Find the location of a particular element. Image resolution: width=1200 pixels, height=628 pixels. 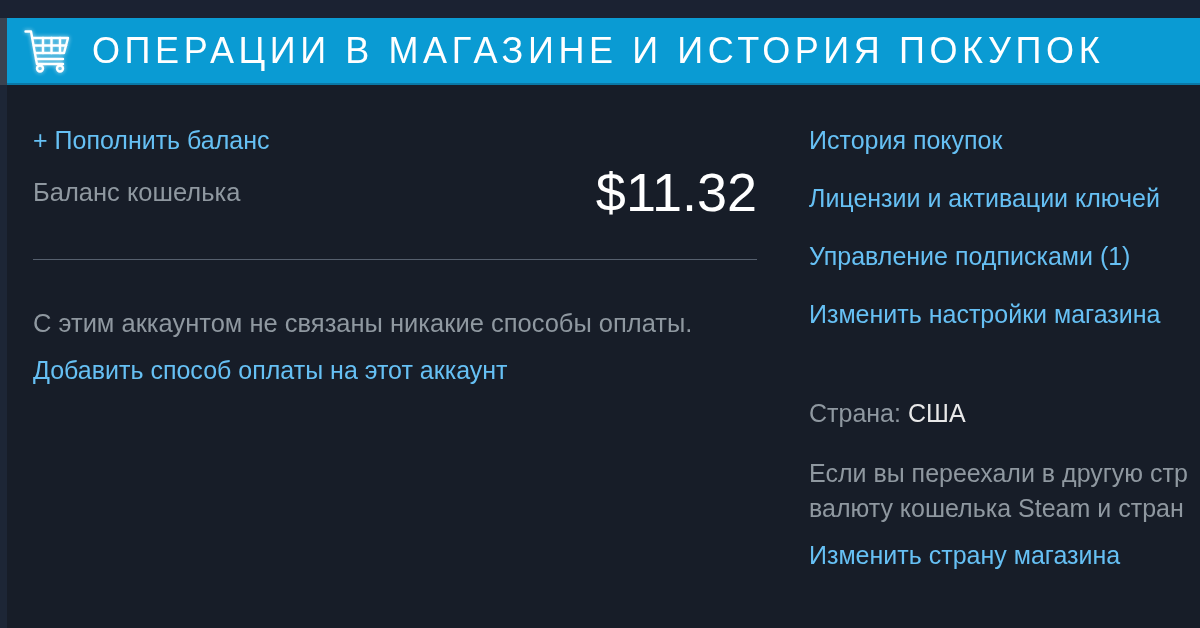

shopping-cart-icon is located at coordinates (47, 50).